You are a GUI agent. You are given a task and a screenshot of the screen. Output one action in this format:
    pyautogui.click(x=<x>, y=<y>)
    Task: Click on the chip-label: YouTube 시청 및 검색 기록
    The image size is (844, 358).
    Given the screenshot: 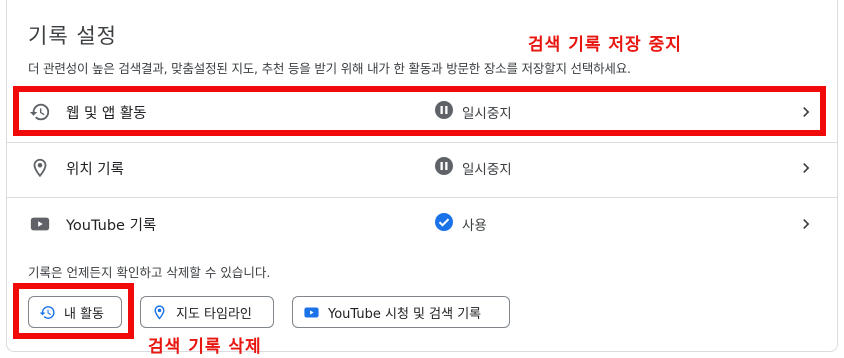 What is the action you would take?
    pyautogui.click(x=405, y=314)
    